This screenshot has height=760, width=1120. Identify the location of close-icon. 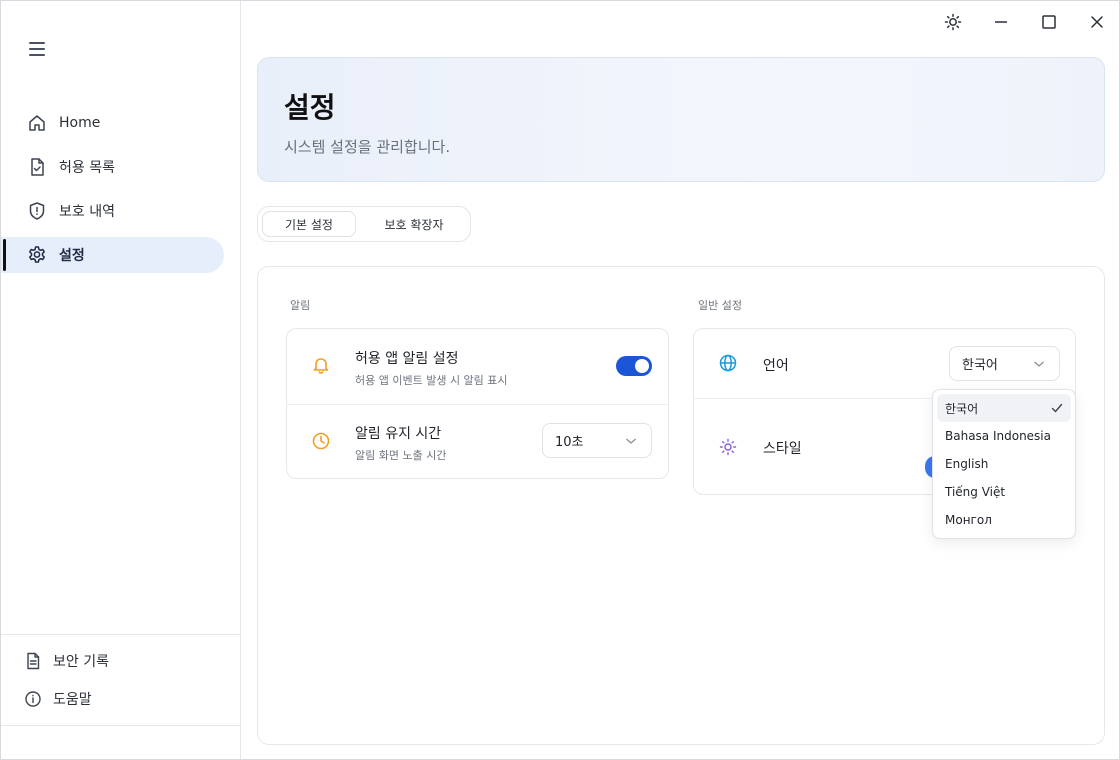
(1097, 22).